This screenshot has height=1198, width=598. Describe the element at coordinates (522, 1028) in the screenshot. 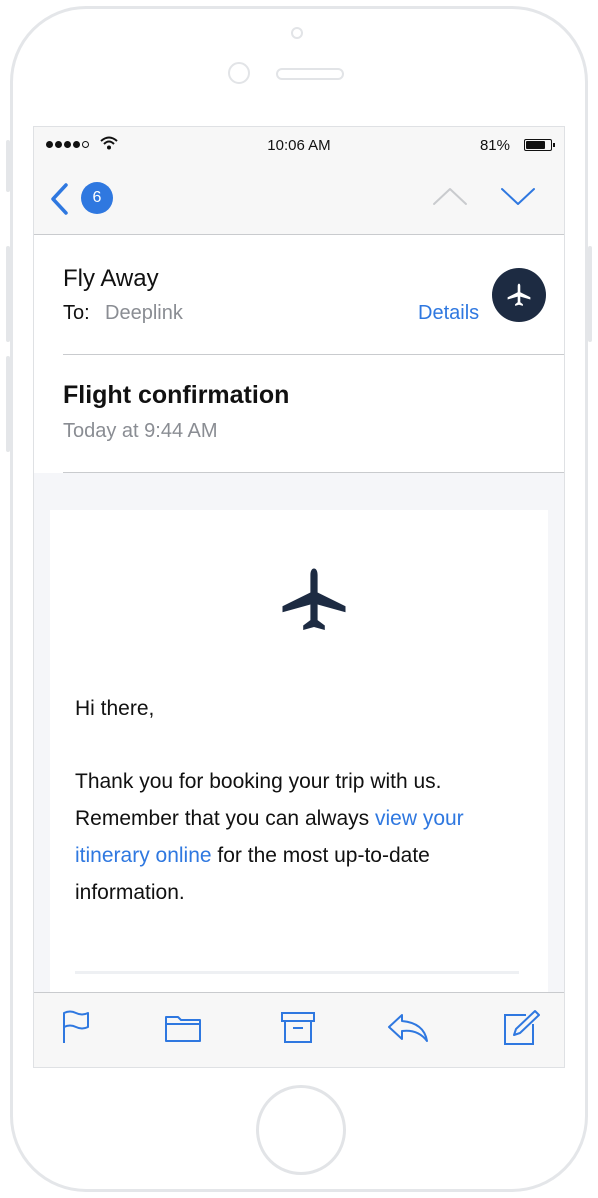

I see `compose-icon` at that location.